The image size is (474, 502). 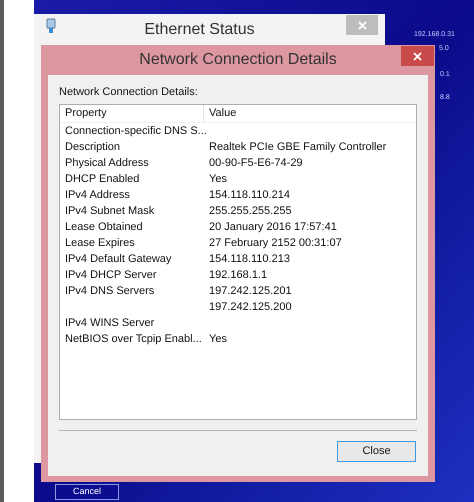 What do you see at coordinates (249, 194) in the screenshot?
I see `value-cell: 154.118.110.214` at bounding box center [249, 194].